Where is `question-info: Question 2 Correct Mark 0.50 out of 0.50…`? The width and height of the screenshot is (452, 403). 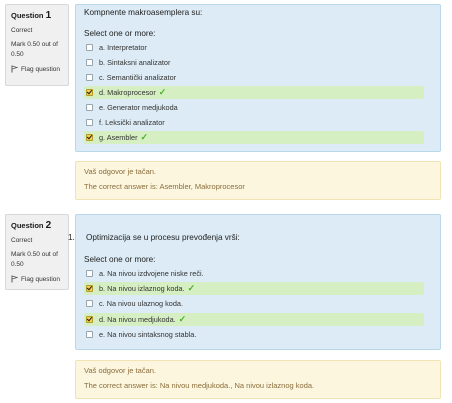
question-info: Question 2 Correct Mark 0.50 out of 0.50… is located at coordinates (37, 252).